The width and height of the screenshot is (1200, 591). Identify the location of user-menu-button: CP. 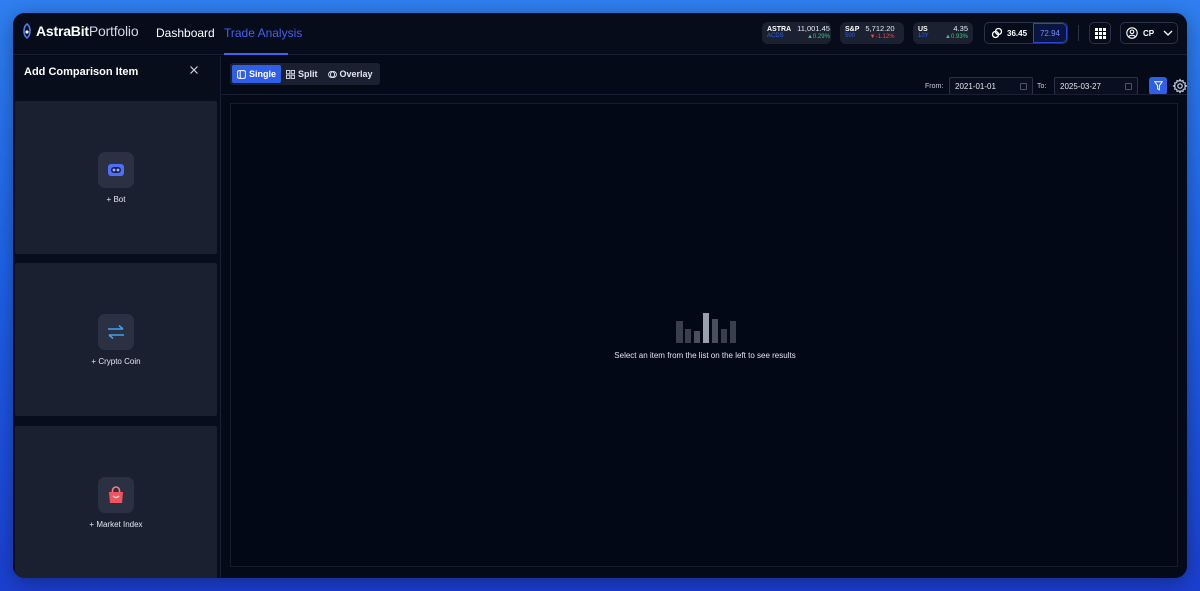
(1149, 33).